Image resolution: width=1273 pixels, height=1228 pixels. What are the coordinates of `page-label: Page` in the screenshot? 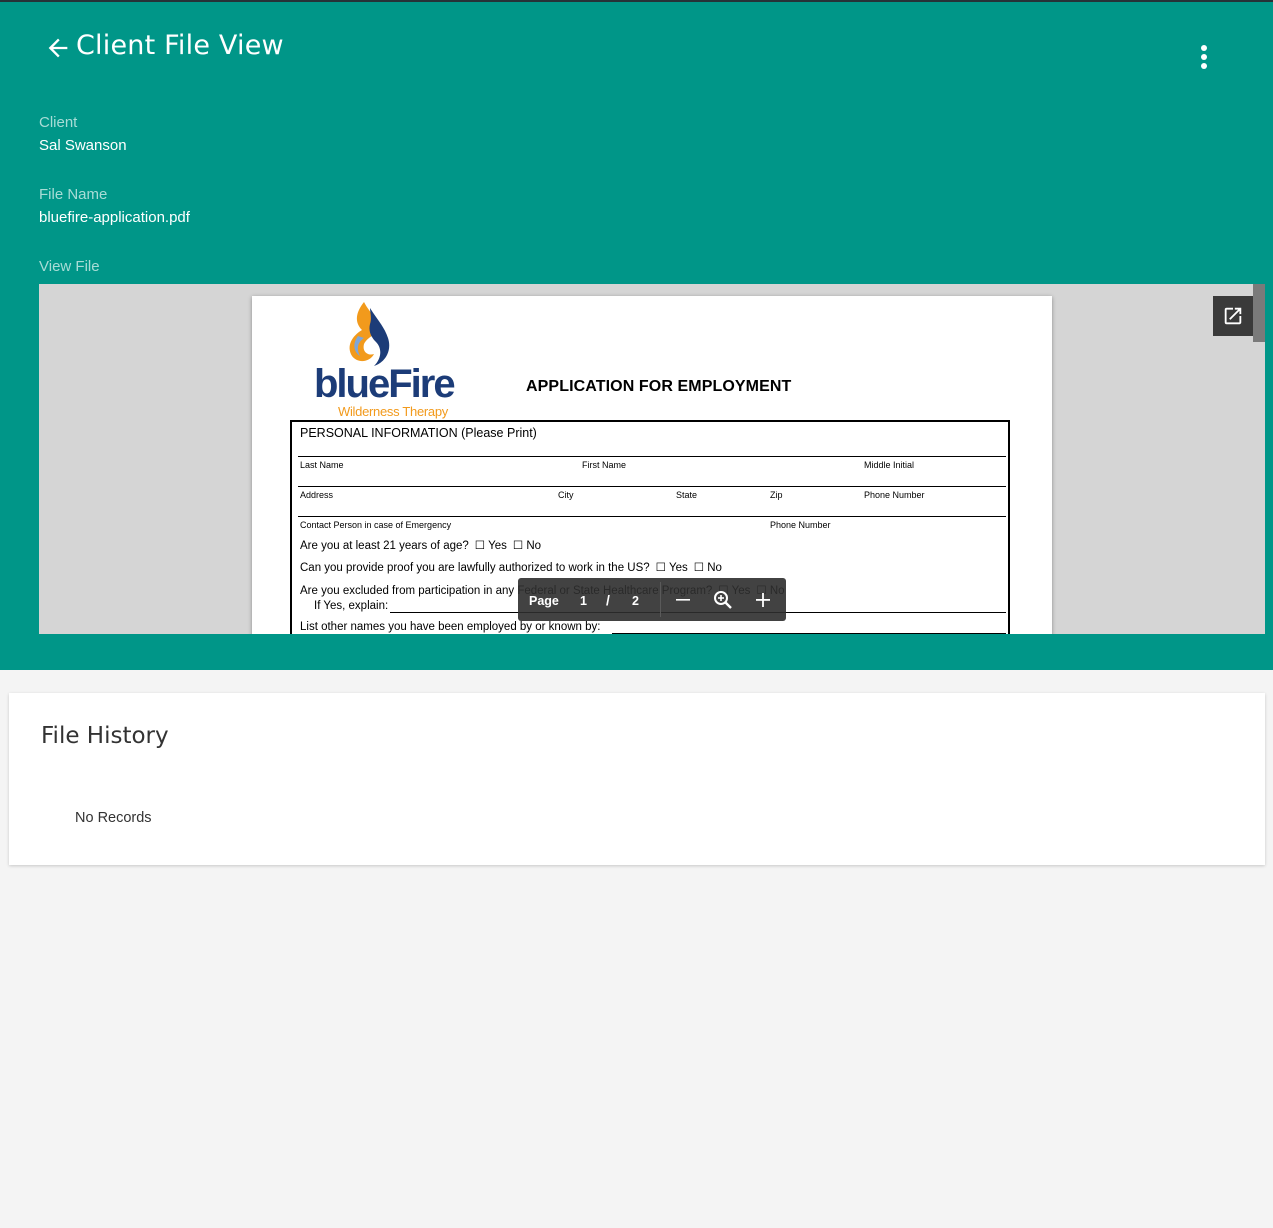 It's located at (544, 601).